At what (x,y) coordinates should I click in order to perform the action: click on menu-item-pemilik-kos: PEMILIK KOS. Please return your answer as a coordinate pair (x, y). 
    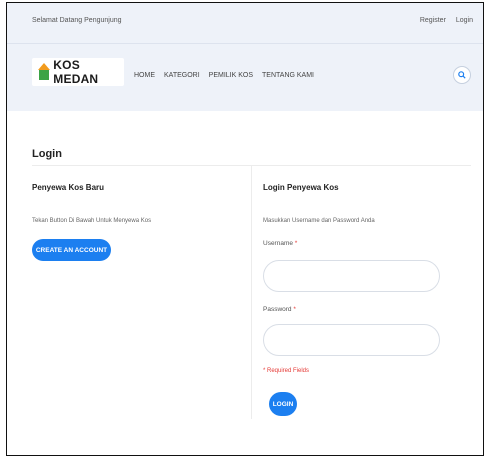
    Looking at the image, I should click on (231, 75).